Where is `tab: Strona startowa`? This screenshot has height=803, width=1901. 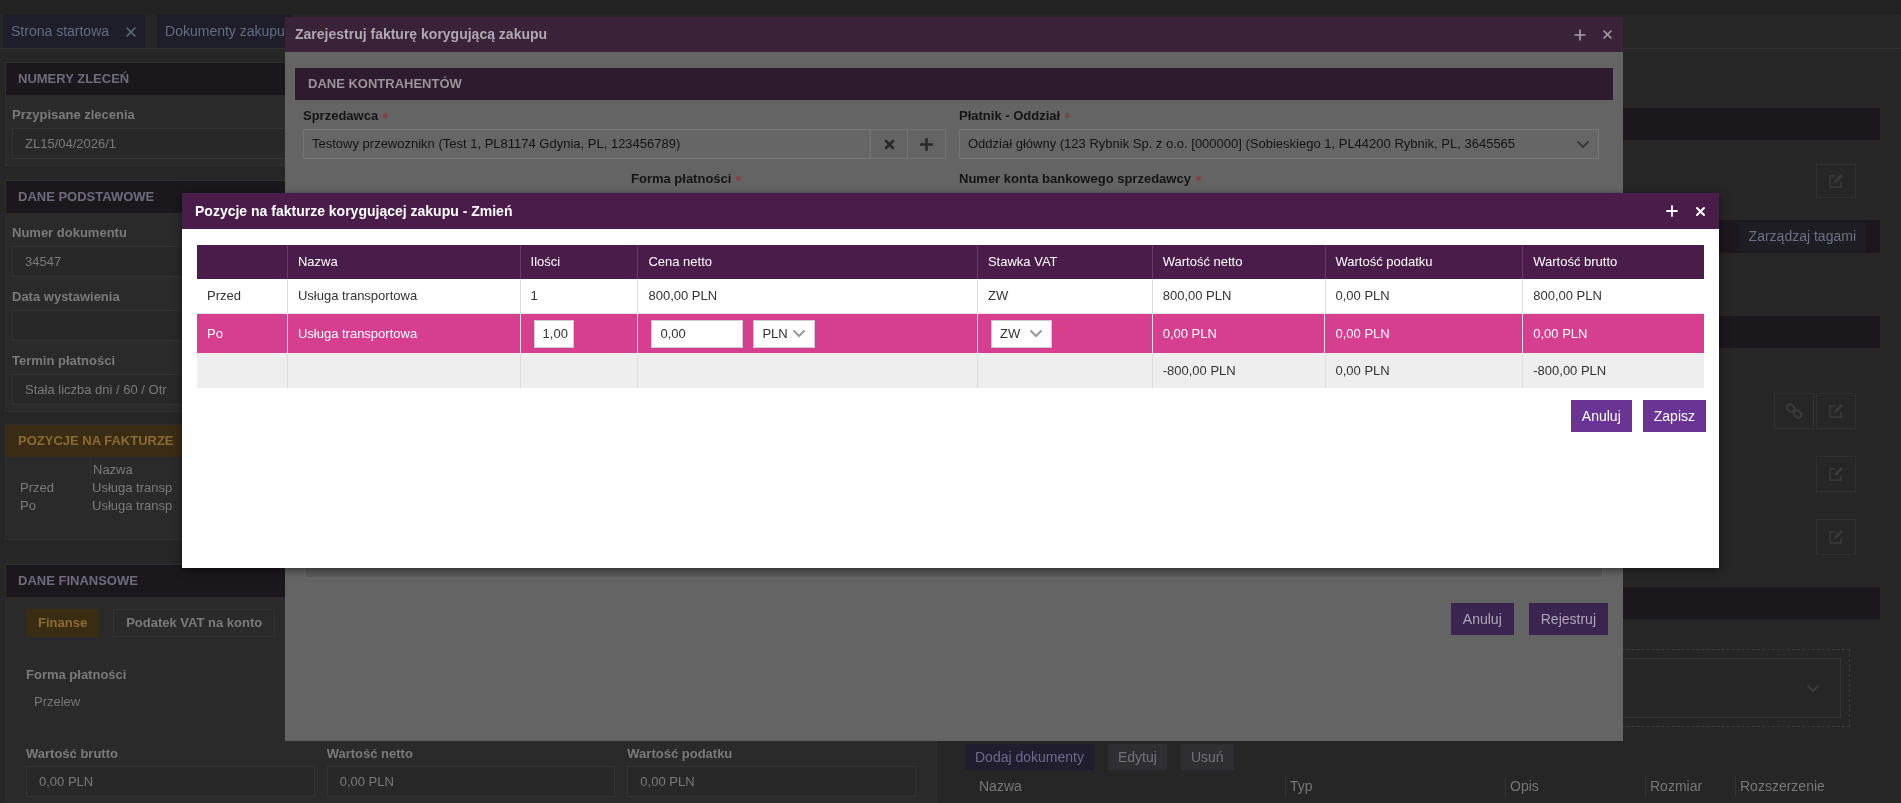
tab: Strona startowa is located at coordinates (74, 31).